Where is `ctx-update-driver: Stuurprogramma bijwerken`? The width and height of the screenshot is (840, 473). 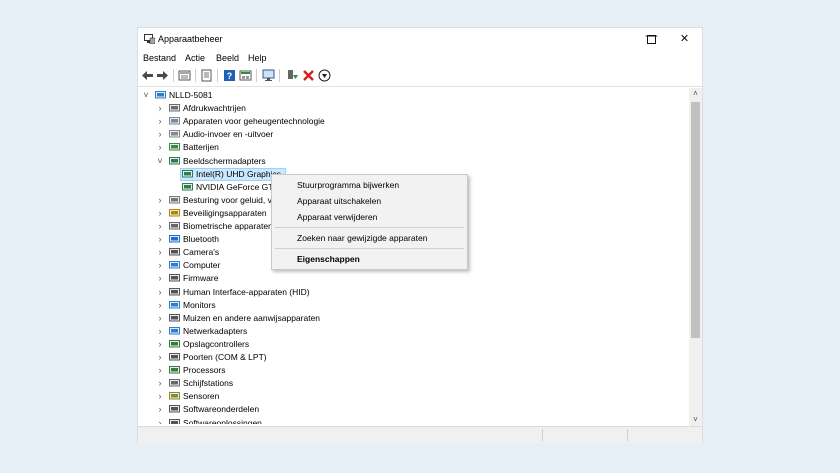
ctx-update-driver: Stuurprogramma bijwerken is located at coordinates (348, 185).